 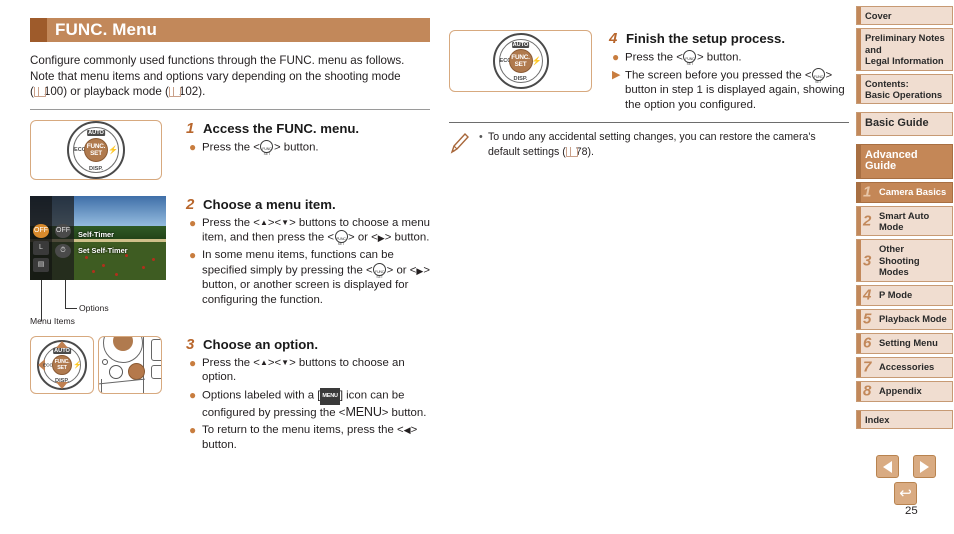 What do you see at coordinates (41, 230) in the screenshot?
I see `lcd-menu-item-selected: OFF` at bounding box center [41, 230].